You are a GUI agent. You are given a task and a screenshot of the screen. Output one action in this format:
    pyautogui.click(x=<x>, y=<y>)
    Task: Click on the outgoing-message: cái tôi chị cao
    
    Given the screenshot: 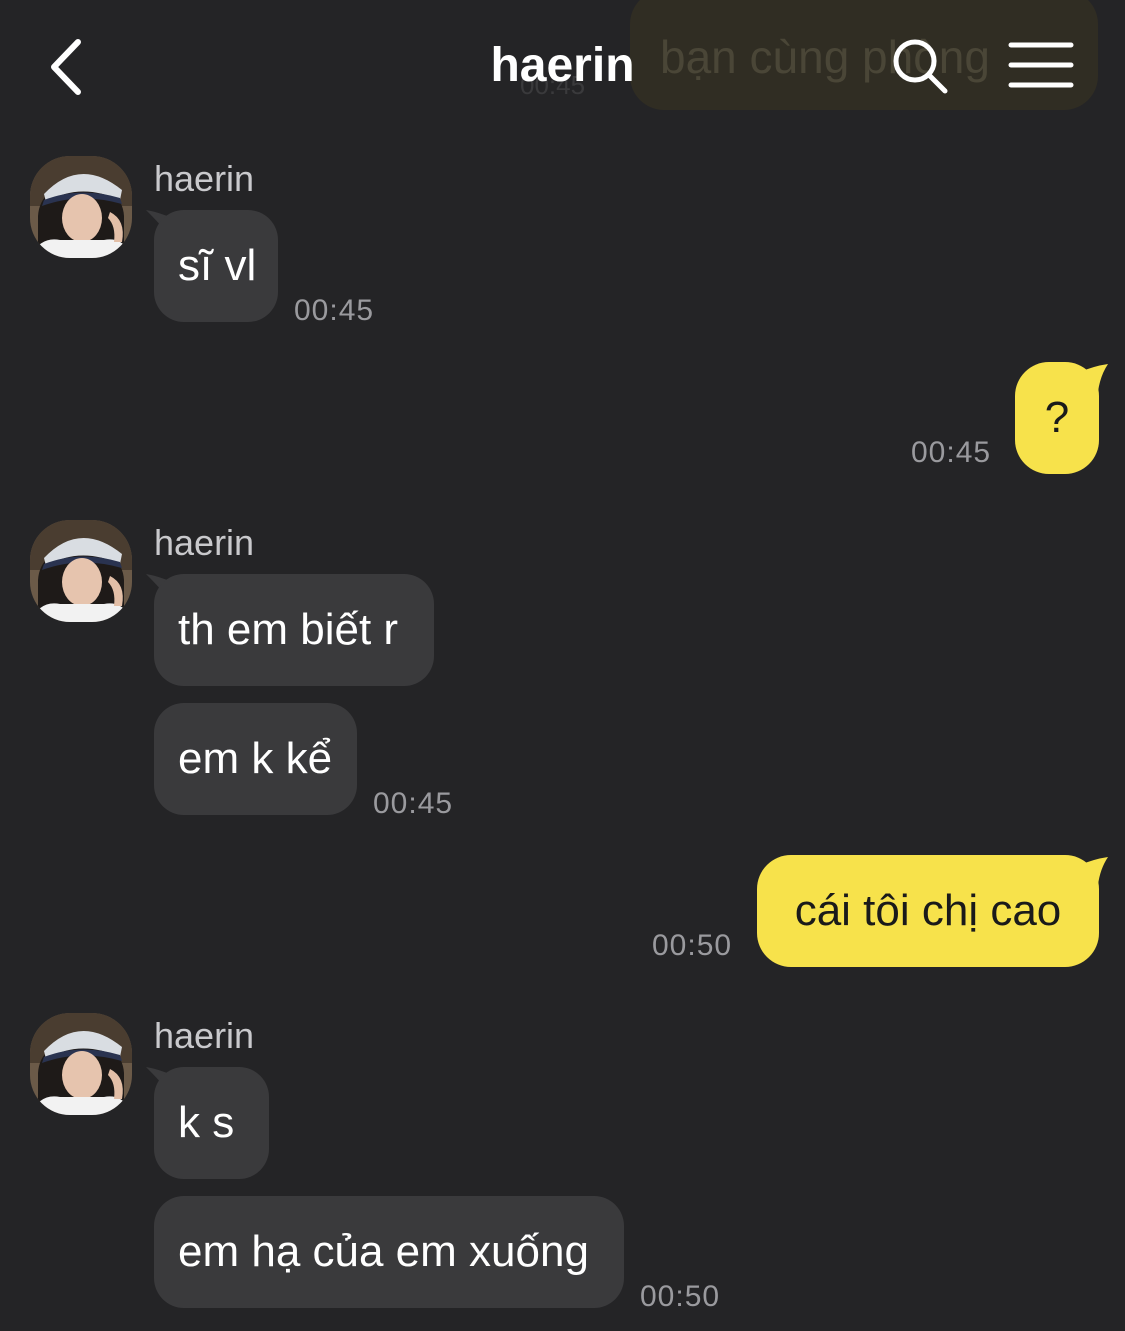 What is the action you would take?
    pyautogui.click(x=928, y=911)
    